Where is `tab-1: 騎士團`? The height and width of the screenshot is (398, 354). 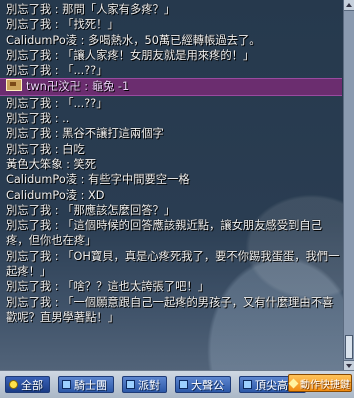 tab-1: 騎士團 is located at coordinates (86, 384).